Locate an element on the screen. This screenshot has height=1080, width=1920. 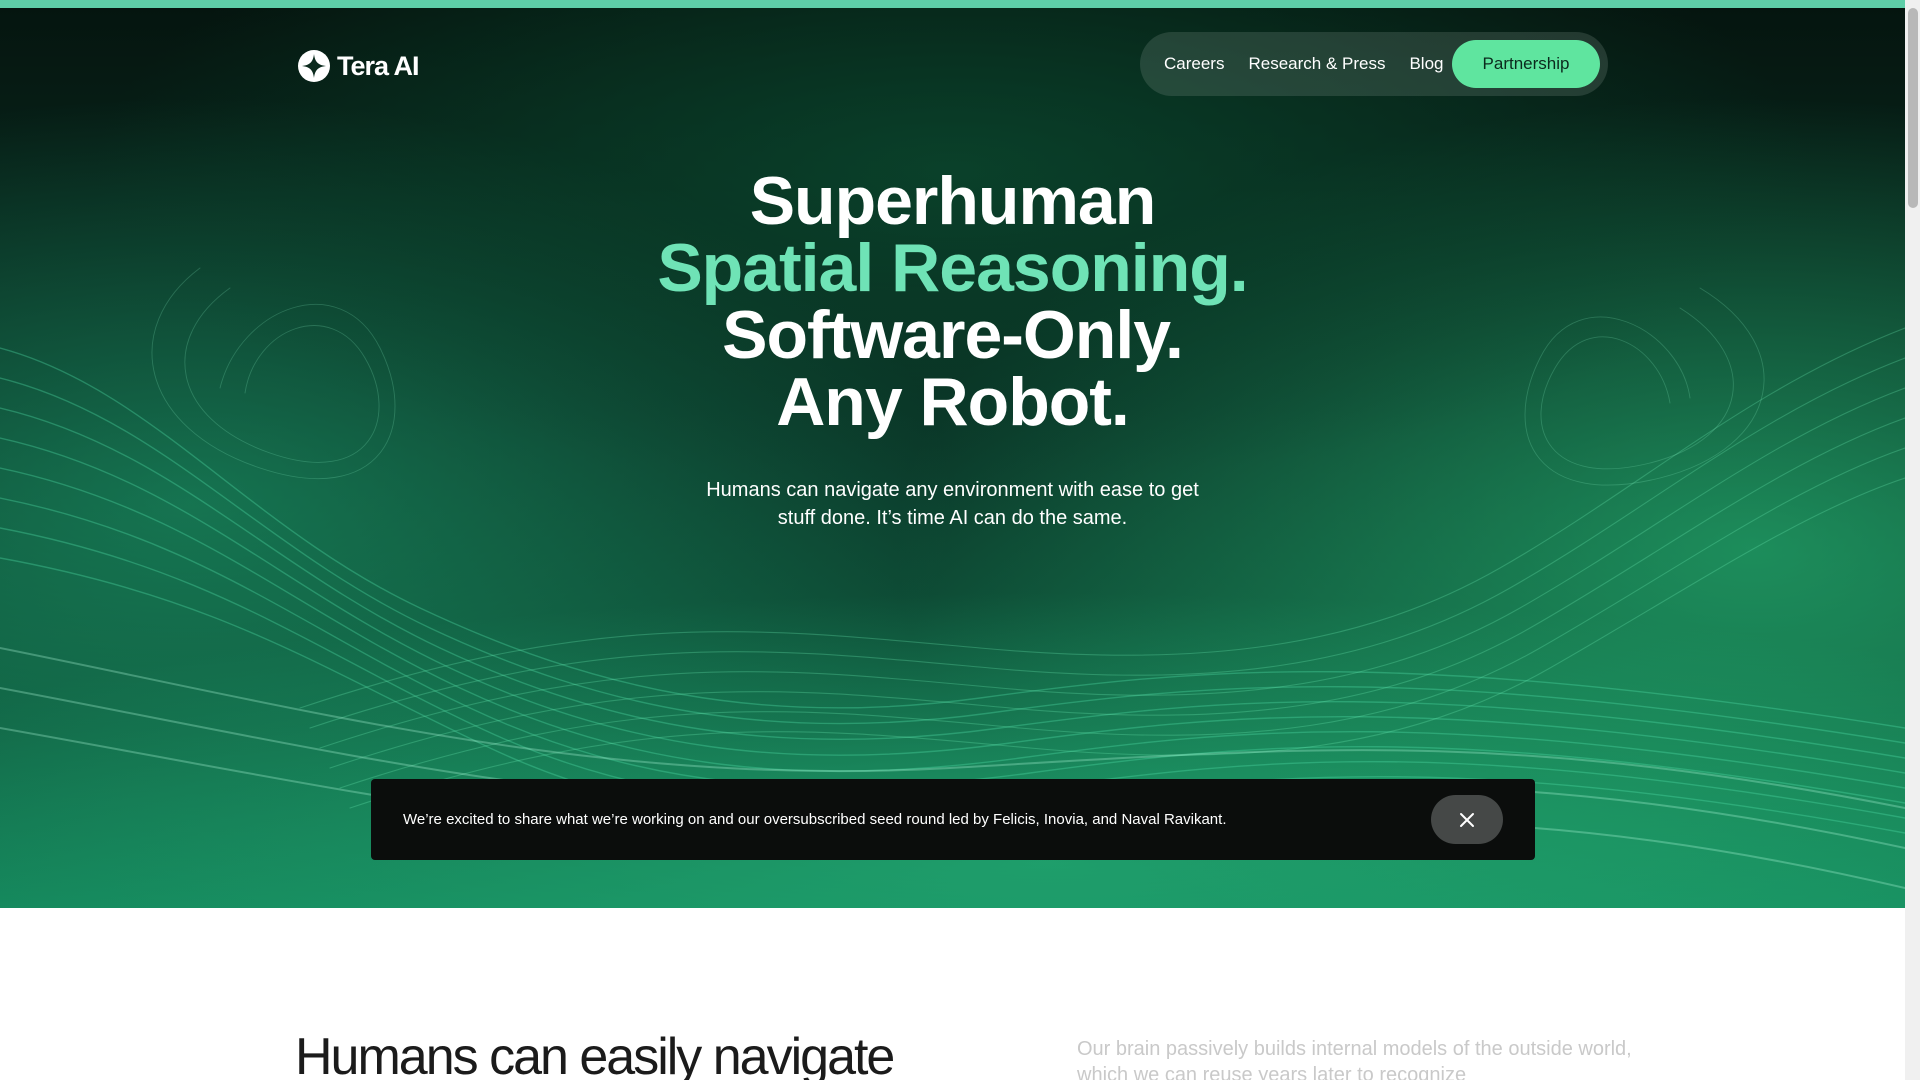
partnership-button: Partnership is located at coordinates (1526, 64).